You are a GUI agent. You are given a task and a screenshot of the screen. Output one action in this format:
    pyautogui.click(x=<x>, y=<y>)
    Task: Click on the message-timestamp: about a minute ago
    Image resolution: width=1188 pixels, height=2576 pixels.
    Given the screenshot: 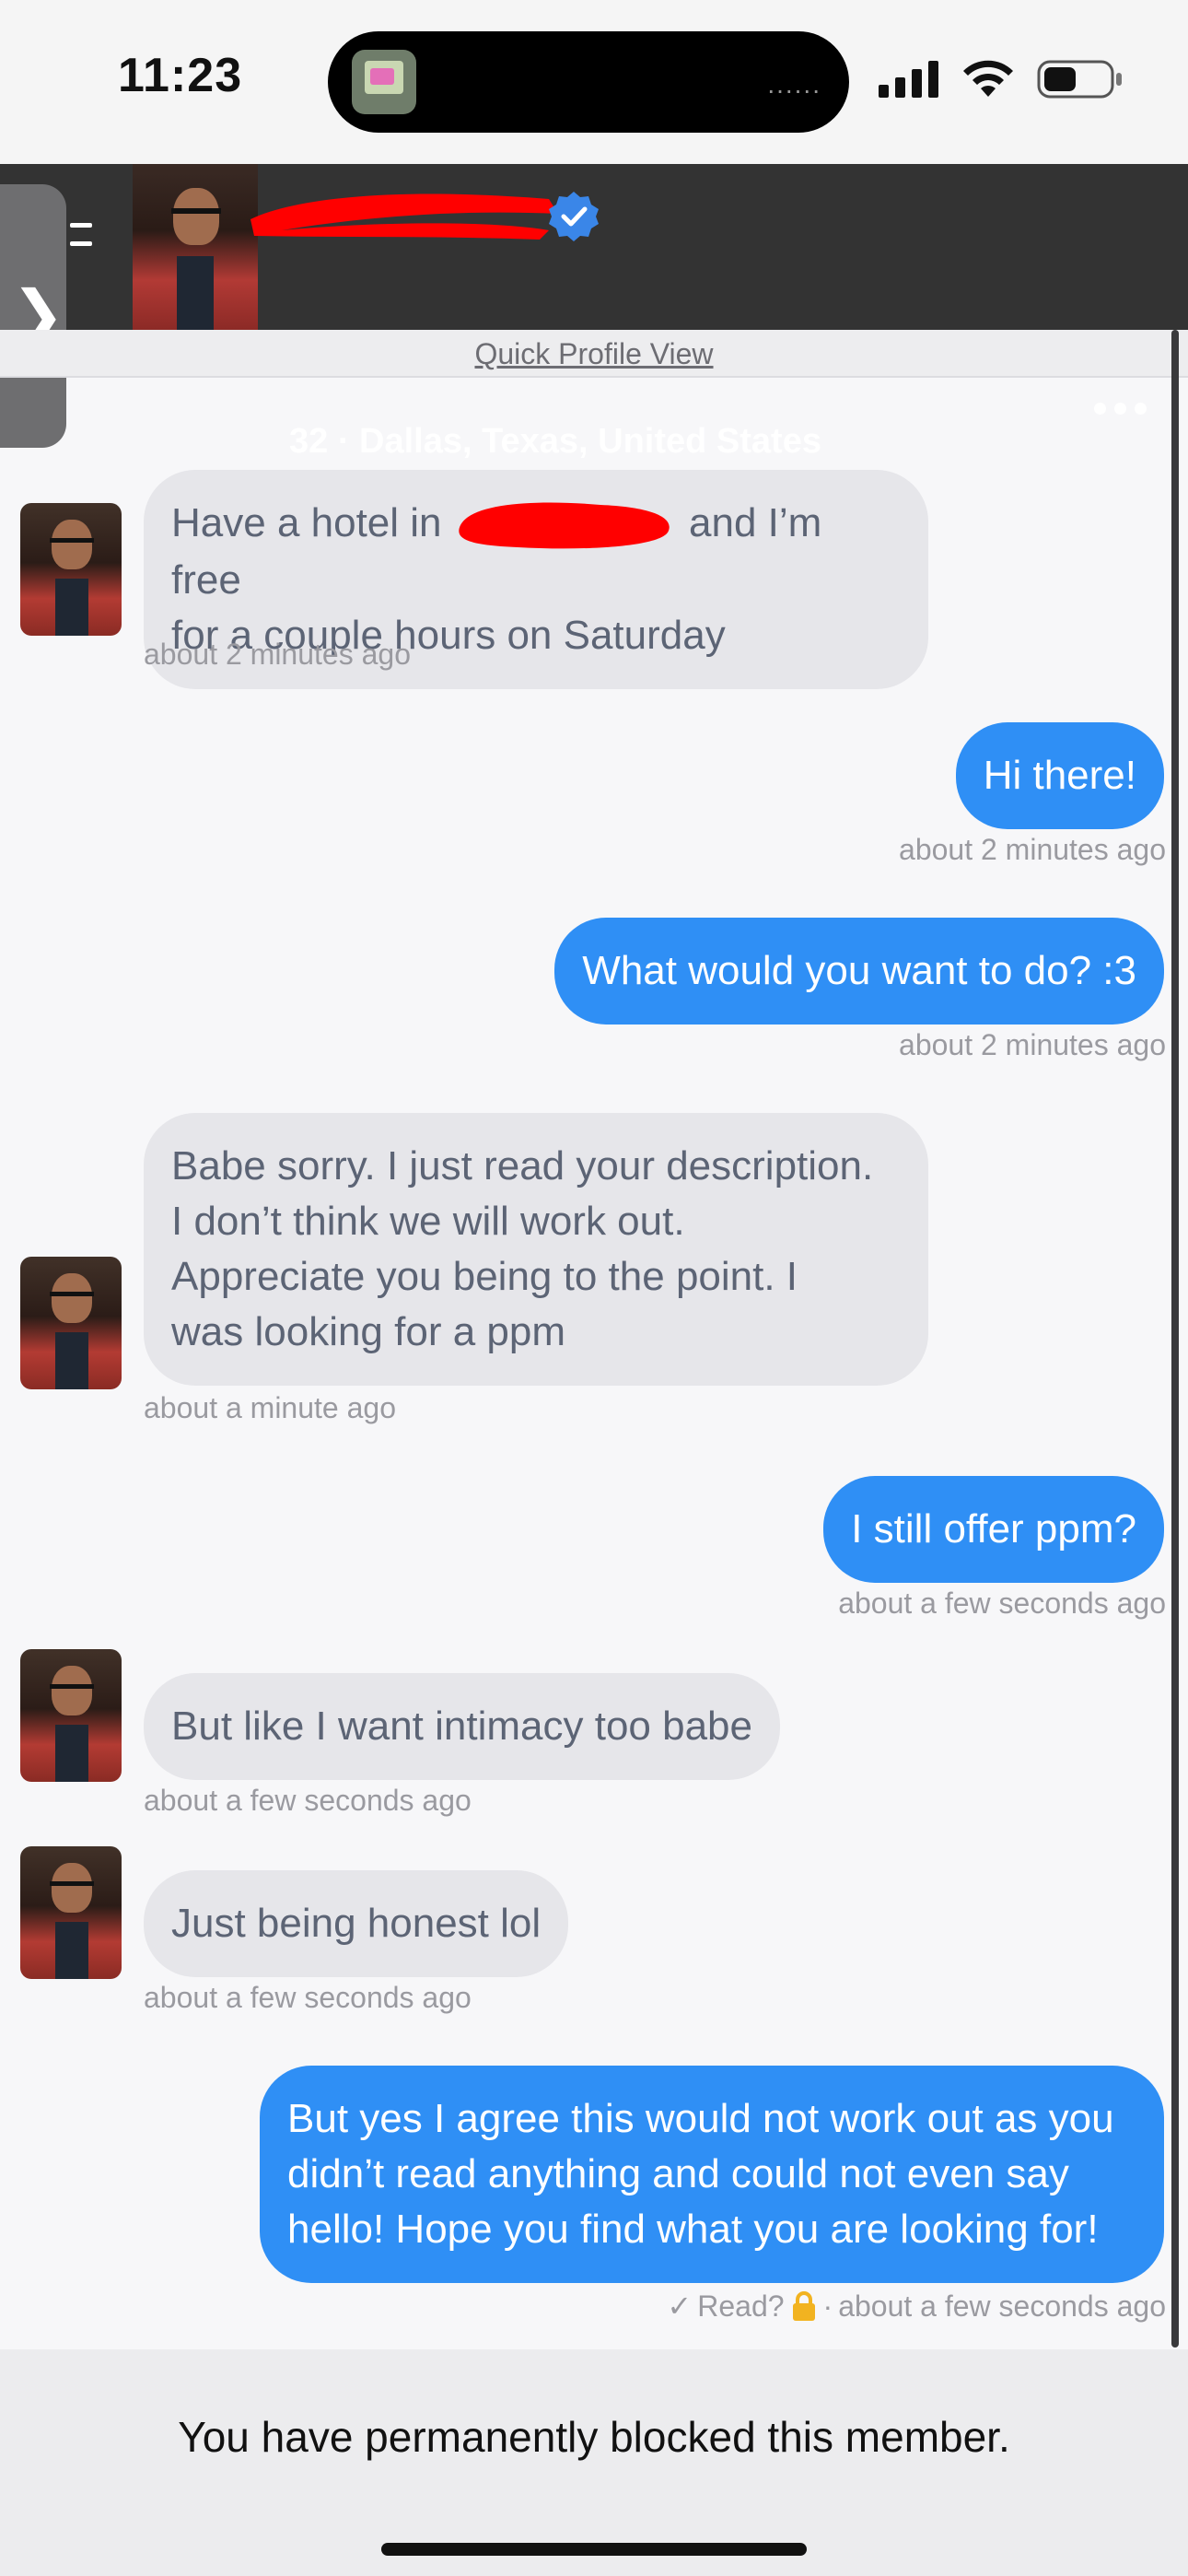 What is the action you would take?
    pyautogui.click(x=270, y=1407)
    